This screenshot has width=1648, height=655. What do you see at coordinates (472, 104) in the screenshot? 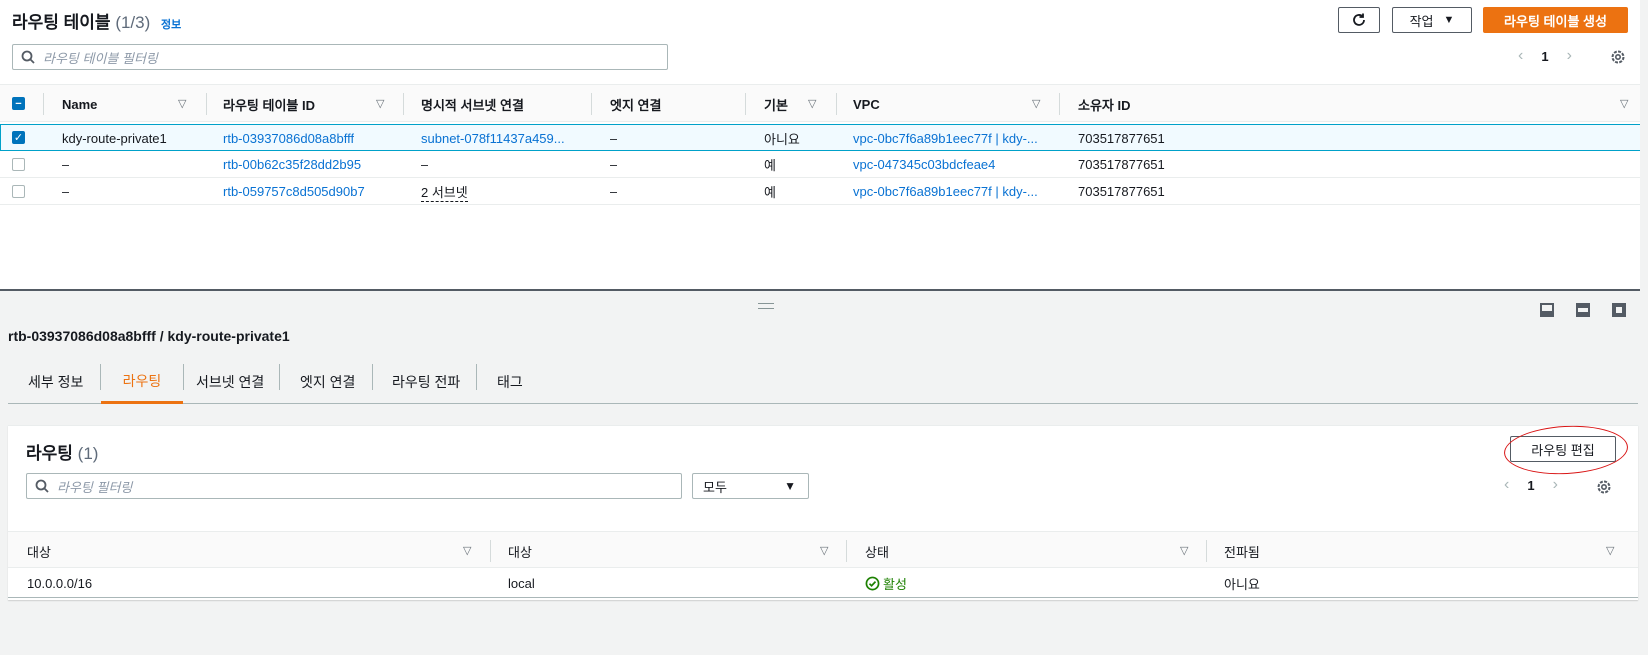
I see `column-explicit-subnet: 명시적 서브넷 연결` at bounding box center [472, 104].